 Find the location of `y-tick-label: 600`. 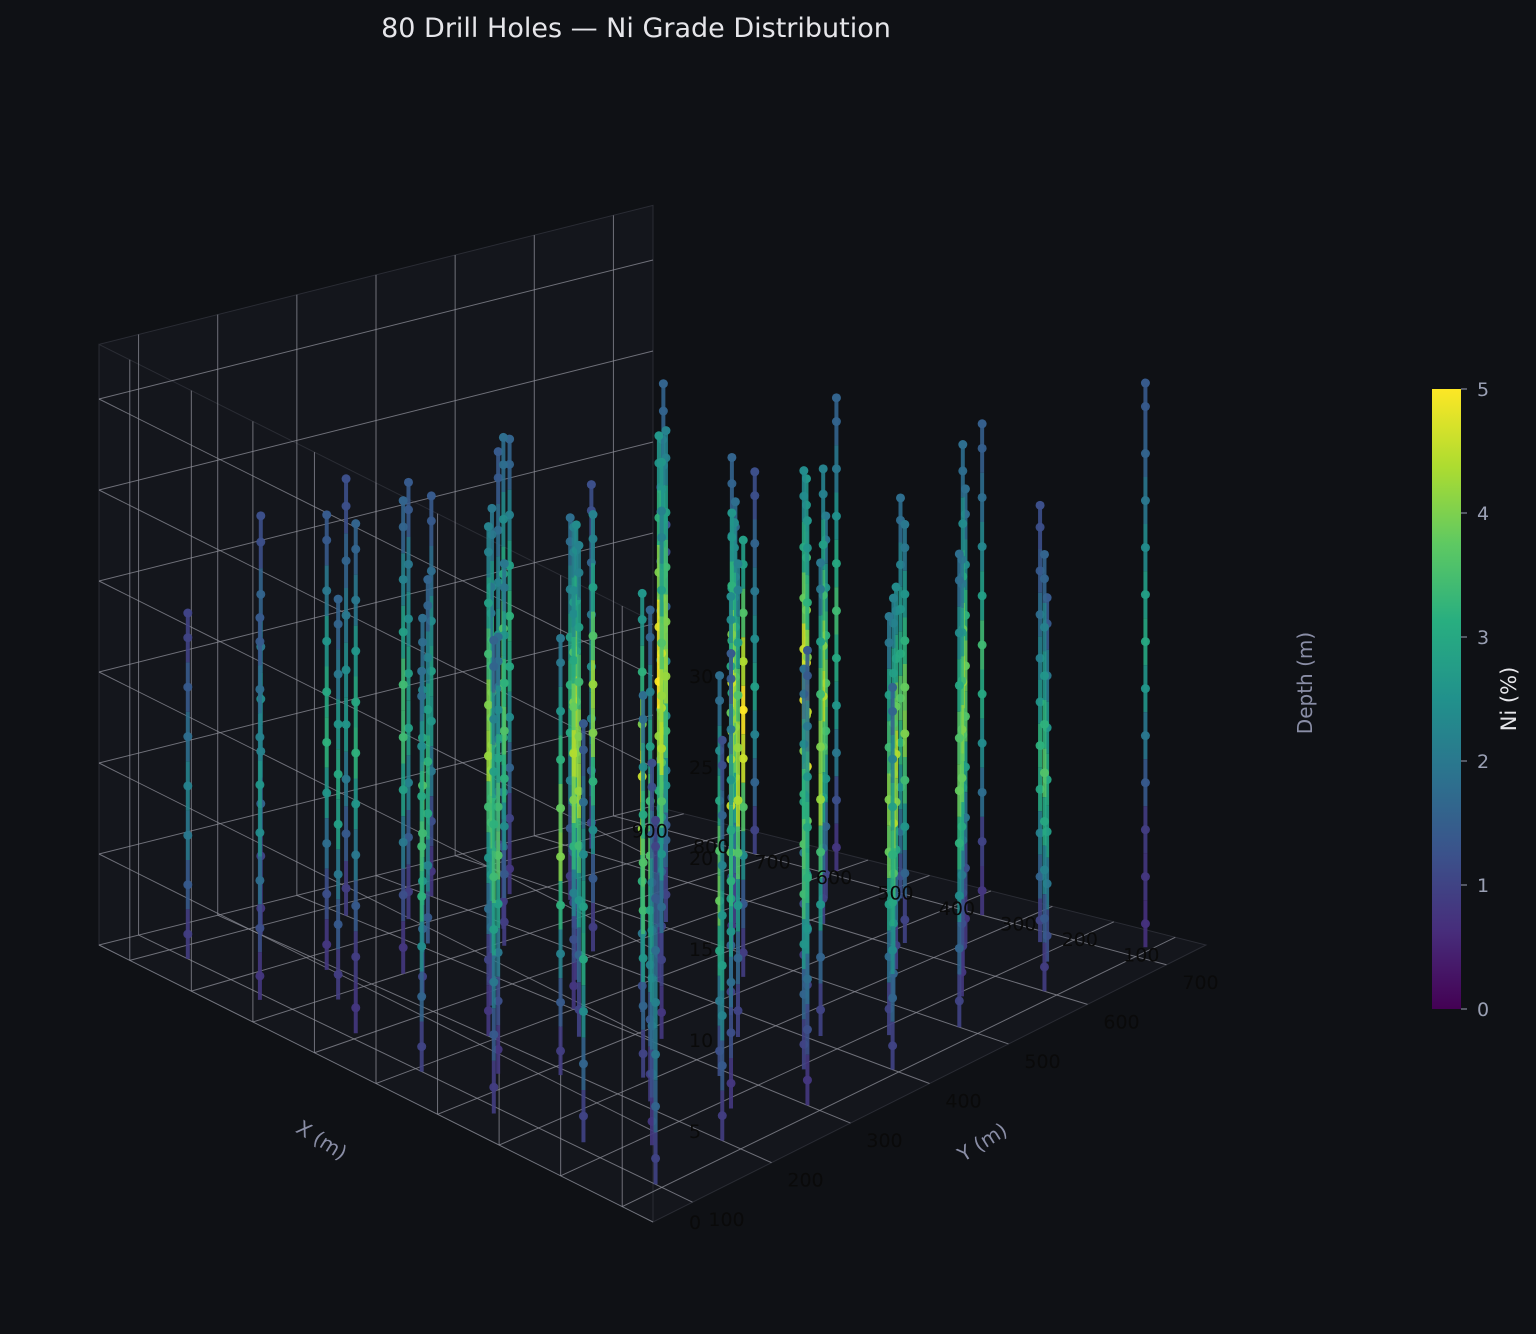

y-tick-label: 600 is located at coordinates (1121, 1022).